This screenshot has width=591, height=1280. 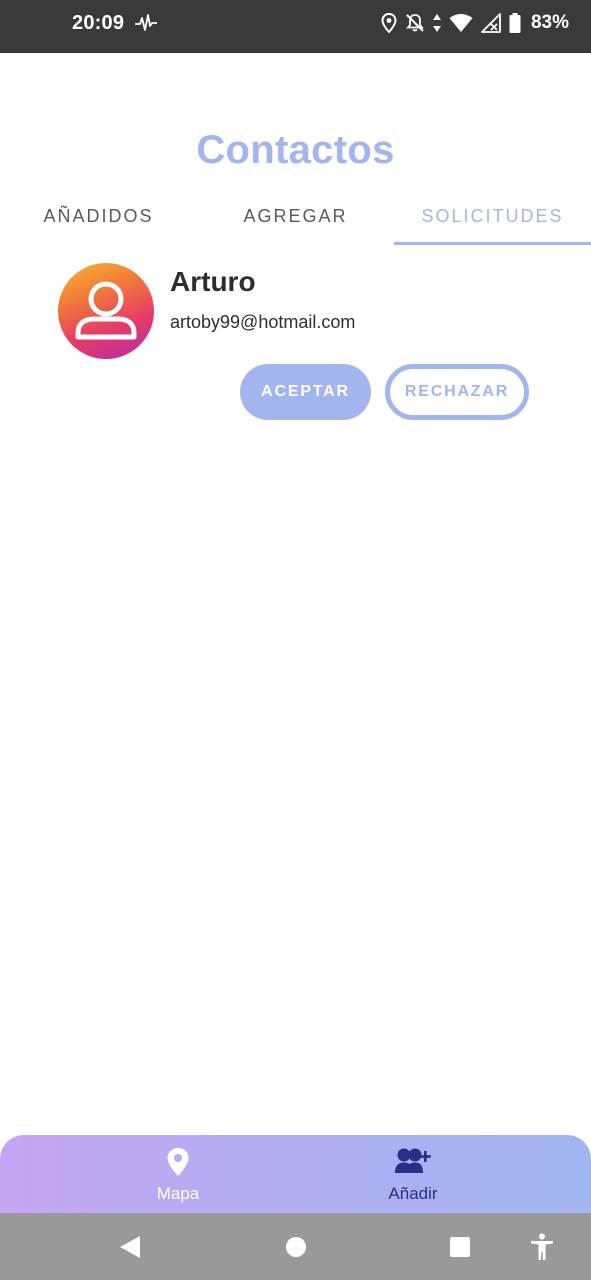 What do you see at coordinates (436, 23) in the screenshot?
I see `data-arrows-icon` at bounding box center [436, 23].